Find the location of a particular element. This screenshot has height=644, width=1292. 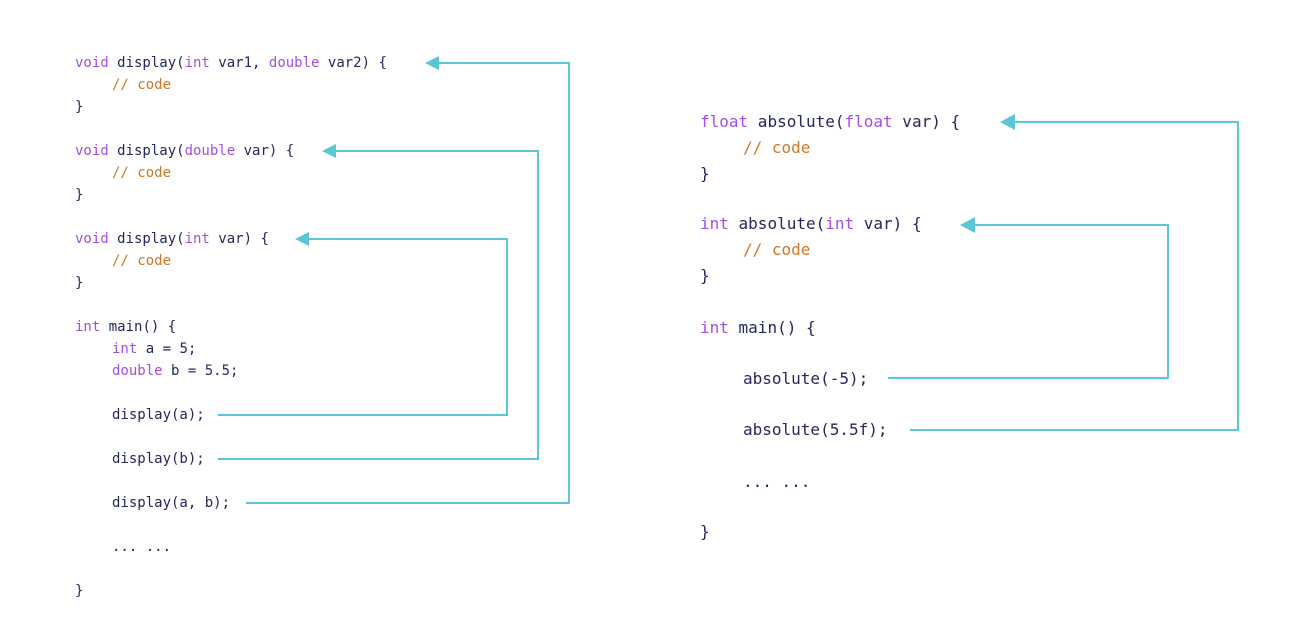

arrow-display-a is located at coordinates (363, 327).